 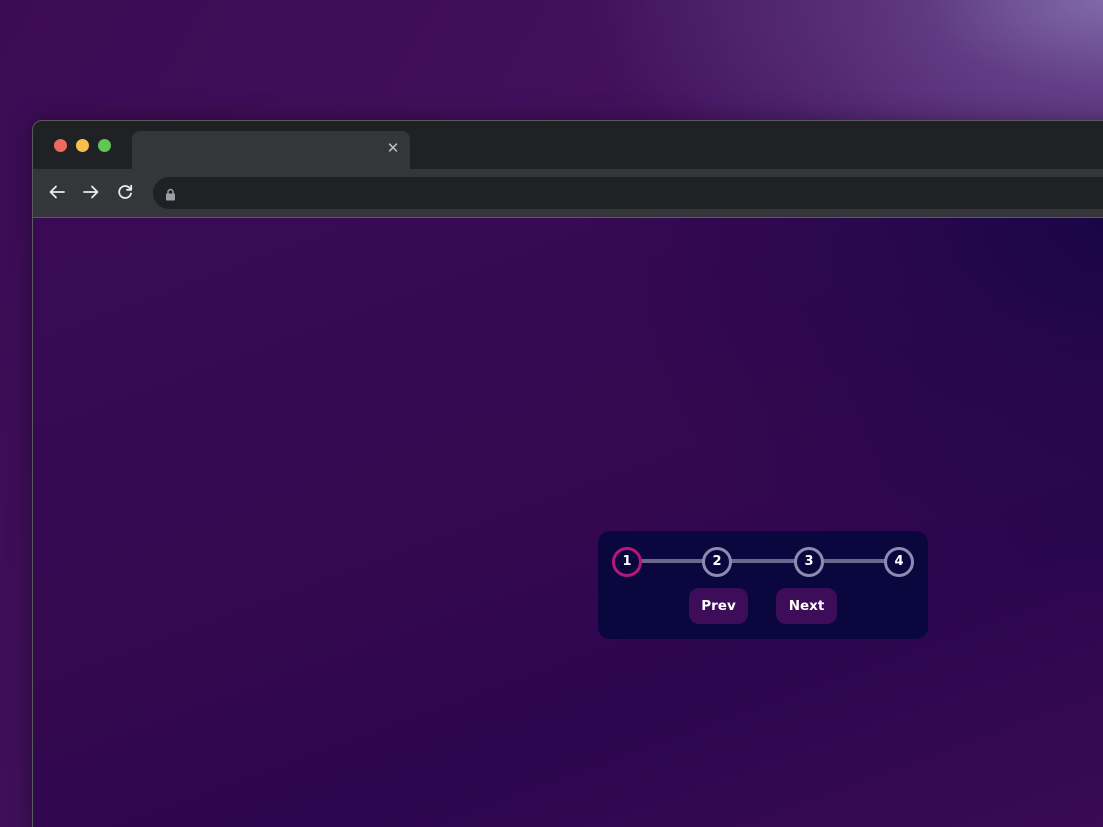 I want to click on stepper-track, so click(x=763, y=561).